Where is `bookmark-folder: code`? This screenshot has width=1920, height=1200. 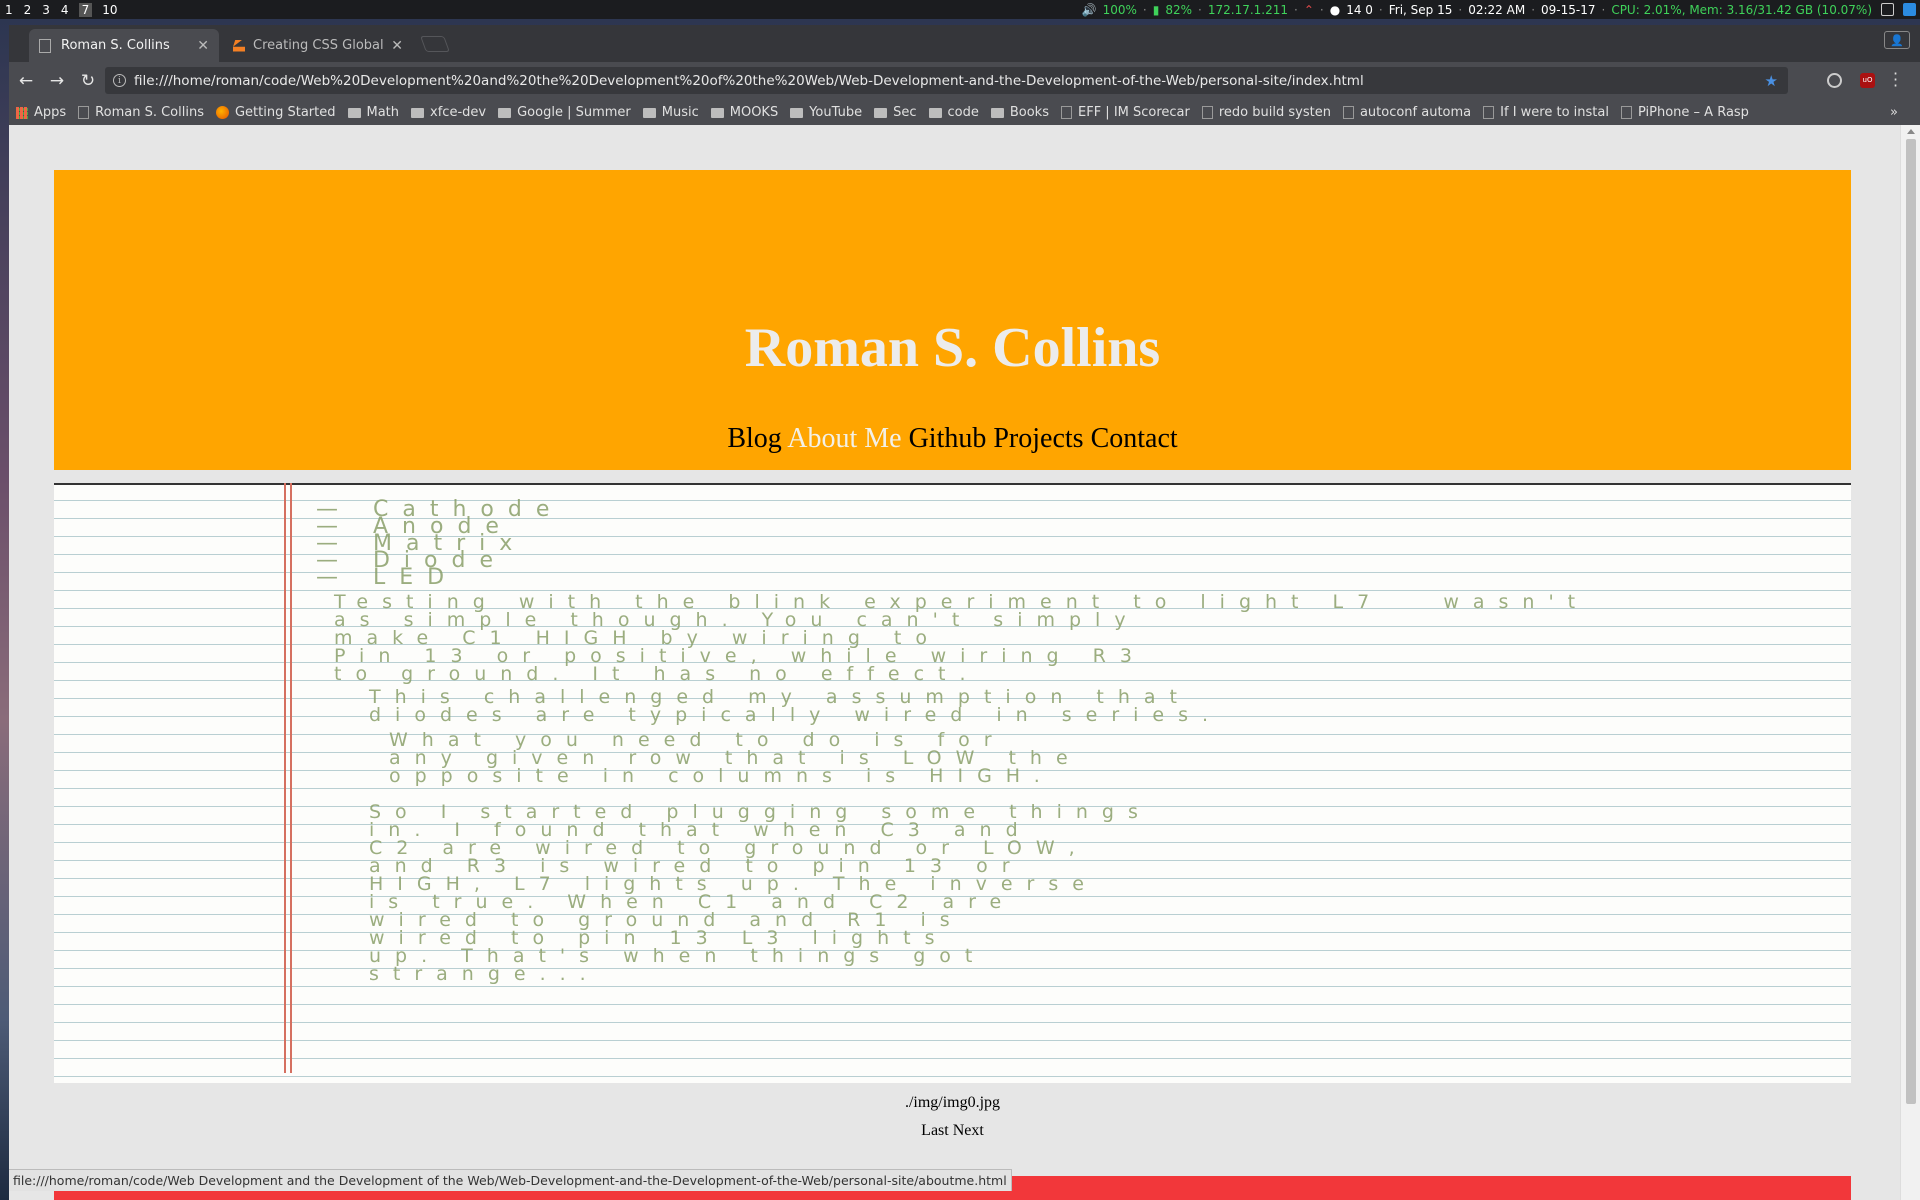
bookmark-folder: code is located at coordinates (953, 112).